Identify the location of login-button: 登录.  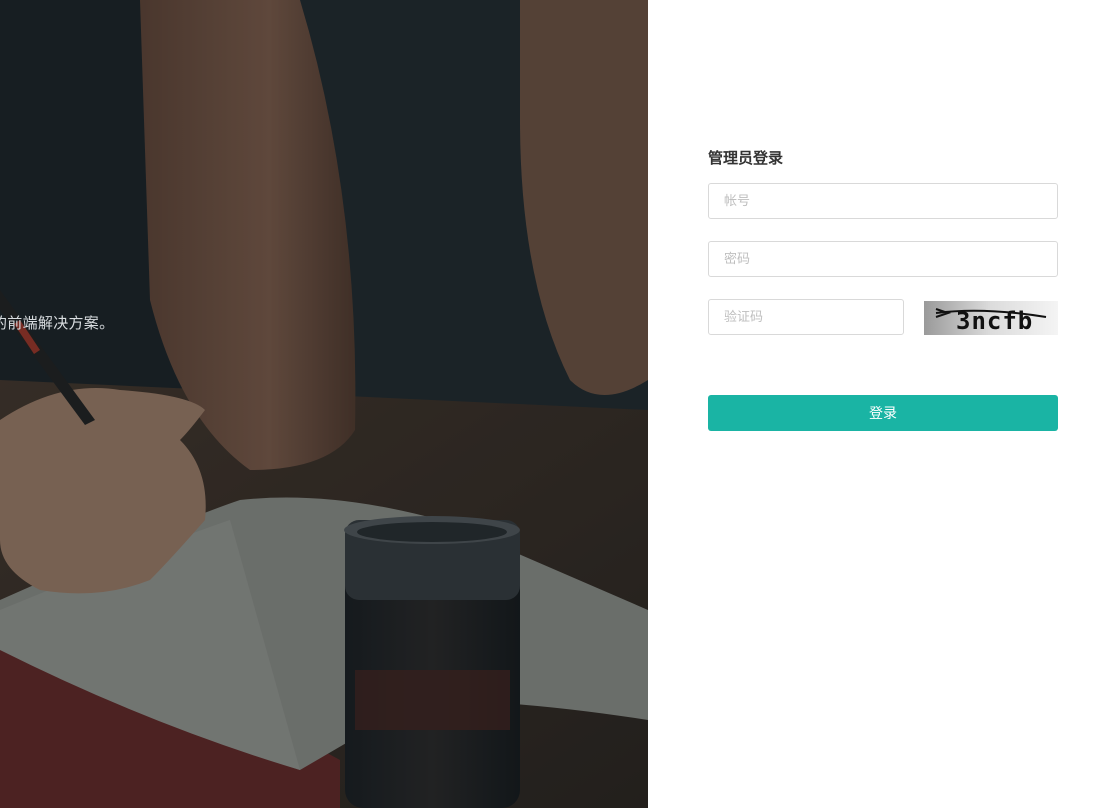
(883, 413).